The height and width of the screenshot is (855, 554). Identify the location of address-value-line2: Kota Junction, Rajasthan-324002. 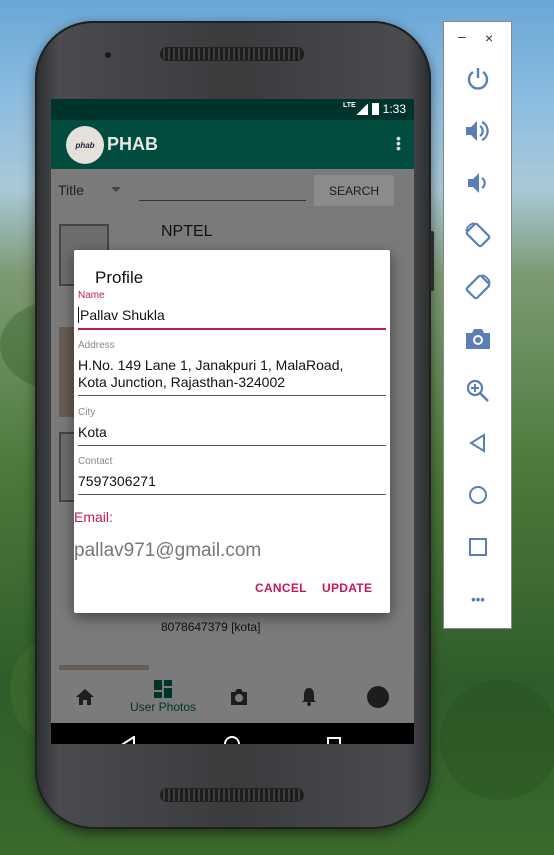
(182, 382).